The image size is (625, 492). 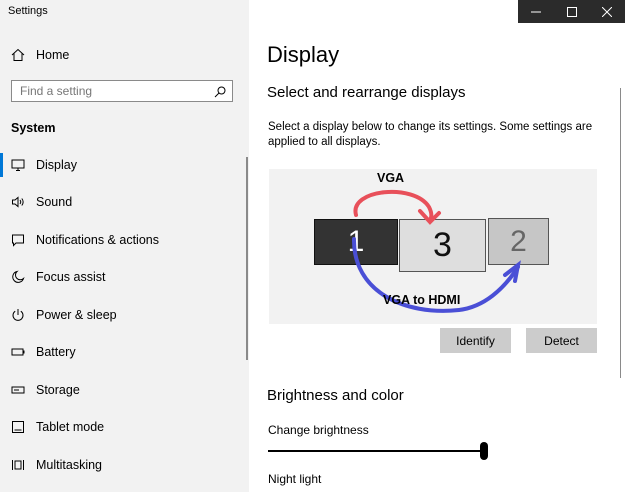 I want to click on sidebar-item-home: Home, so click(x=124, y=55).